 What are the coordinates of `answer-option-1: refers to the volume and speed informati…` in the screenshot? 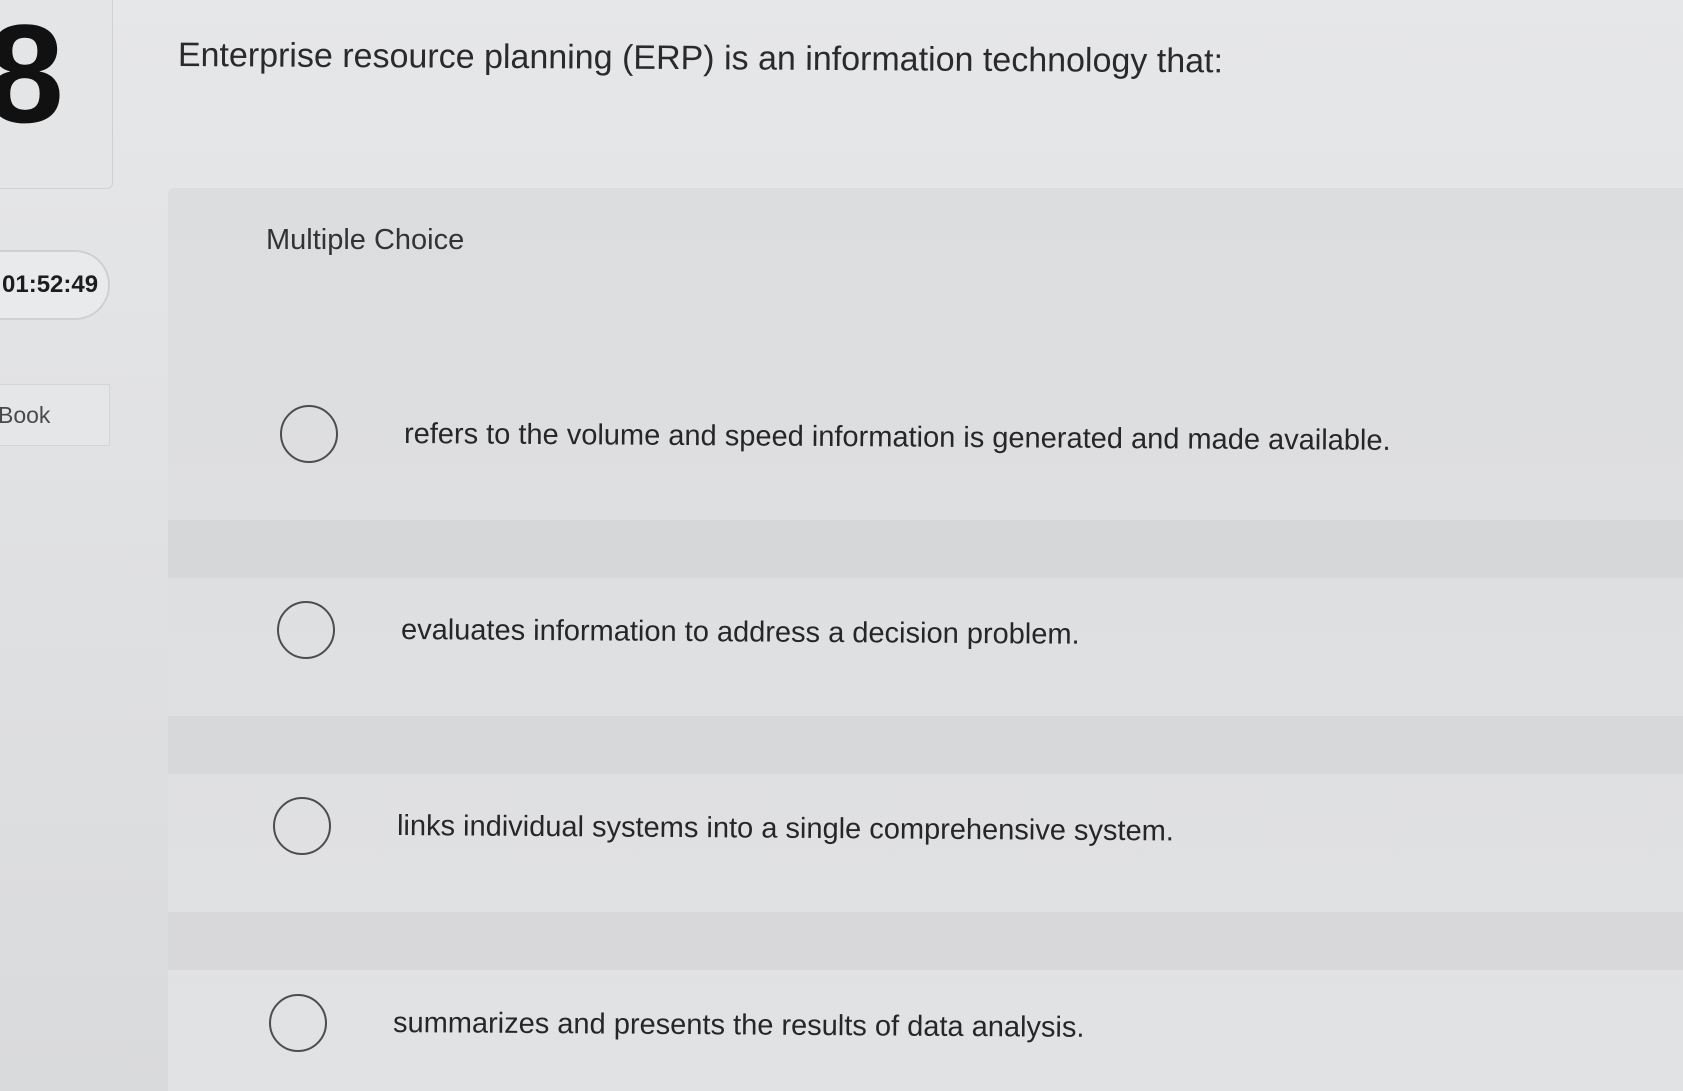 It's located at (835, 434).